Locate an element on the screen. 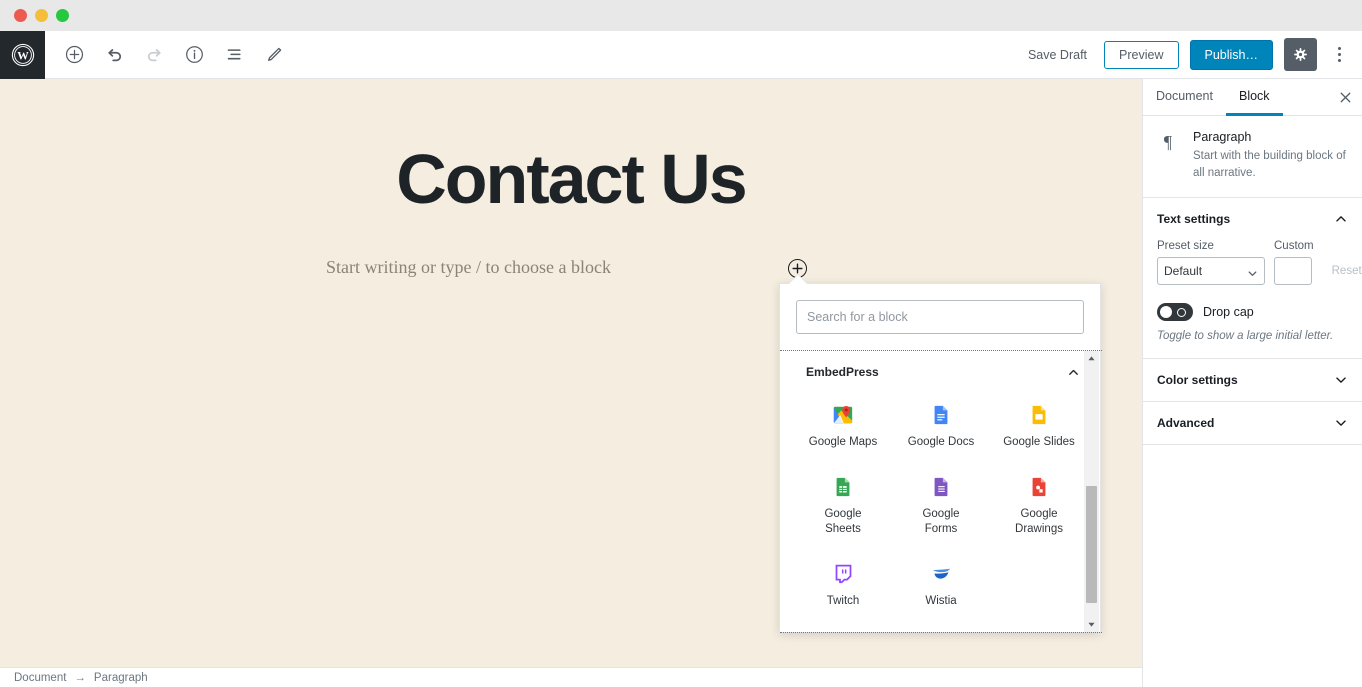 The image size is (1362, 687). add-block-glyph is located at coordinates (74, 54).